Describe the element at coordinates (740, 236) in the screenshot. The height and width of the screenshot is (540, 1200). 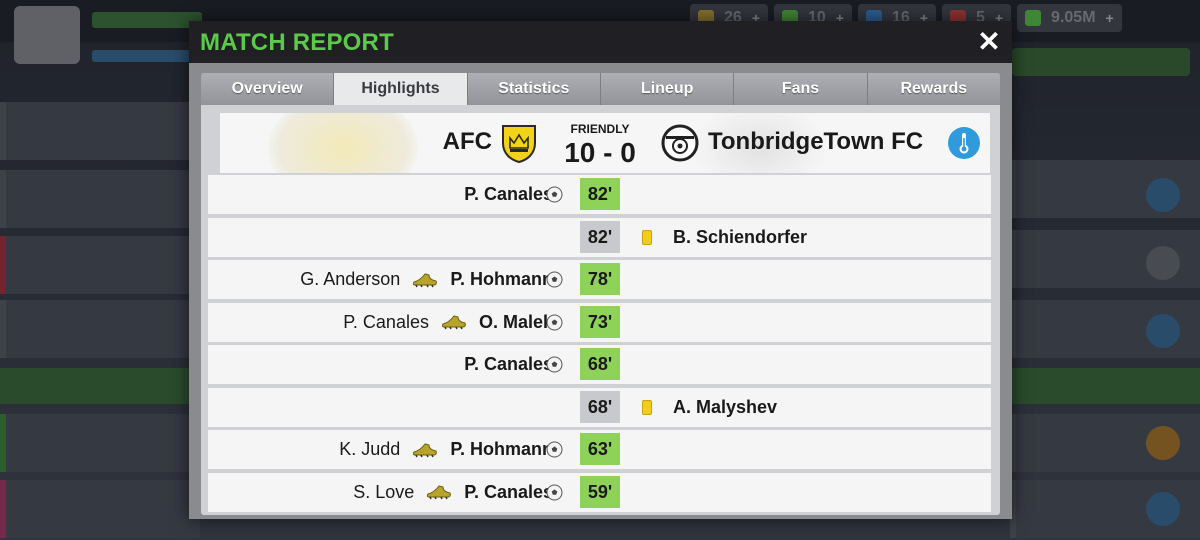
I see `booked-player-name: B. Schiendorfer` at that location.